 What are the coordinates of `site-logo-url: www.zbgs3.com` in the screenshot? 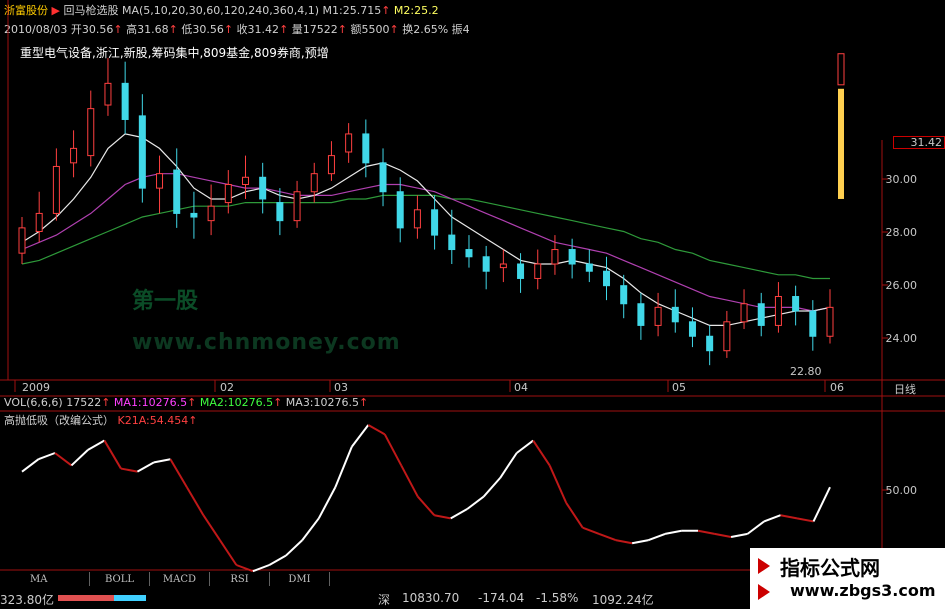 It's located at (863, 590).